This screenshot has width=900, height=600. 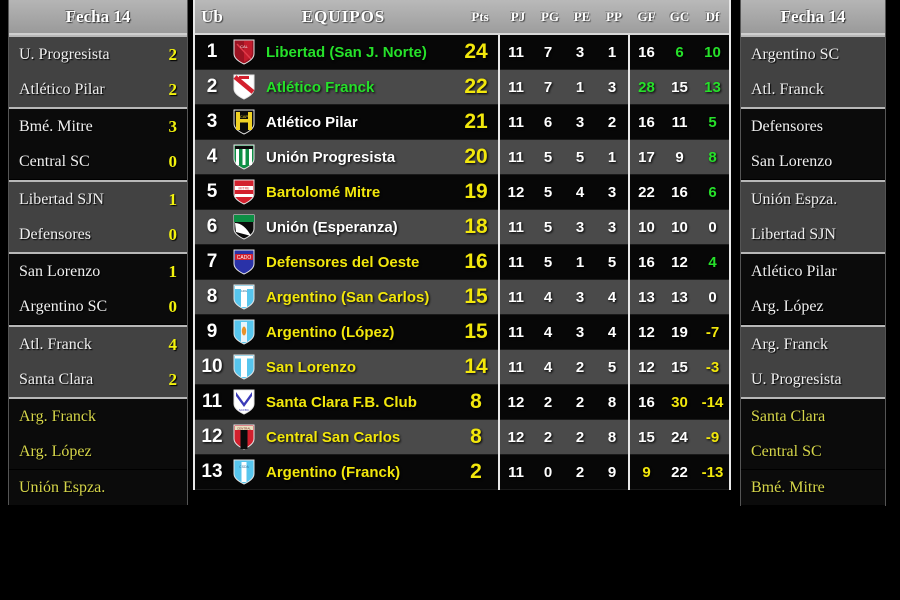 What do you see at coordinates (790, 344) in the screenshot?
I see `right-team-name: Arg. Franck` at bounding box center [790, 344].